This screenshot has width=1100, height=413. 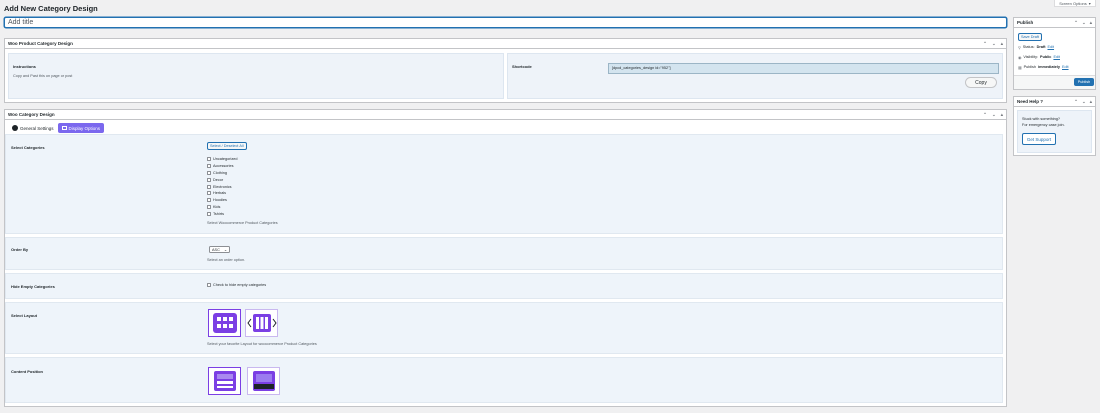 What do you see at coordinates (84, 128) in the screenshot?
I see `tab-label: Display Options` at bounding box center [84, 128].